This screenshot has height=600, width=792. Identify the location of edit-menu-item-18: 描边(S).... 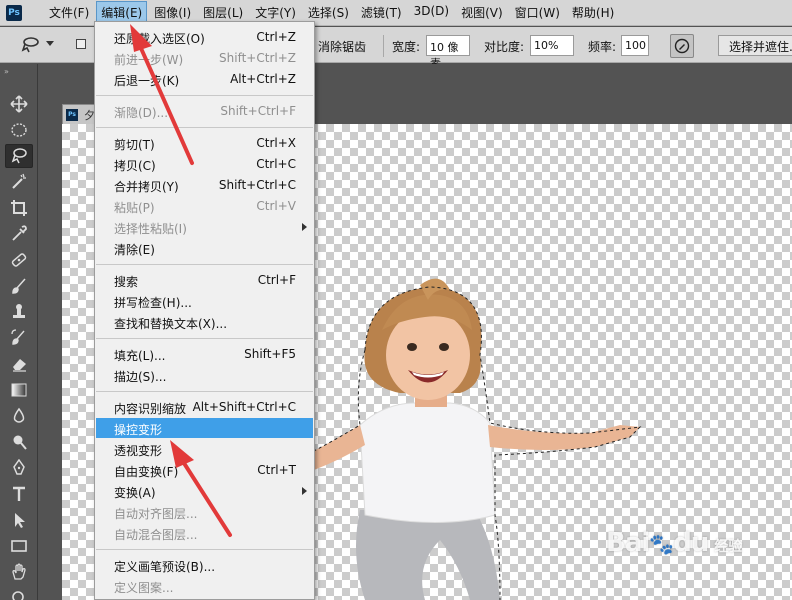
(204, 375).